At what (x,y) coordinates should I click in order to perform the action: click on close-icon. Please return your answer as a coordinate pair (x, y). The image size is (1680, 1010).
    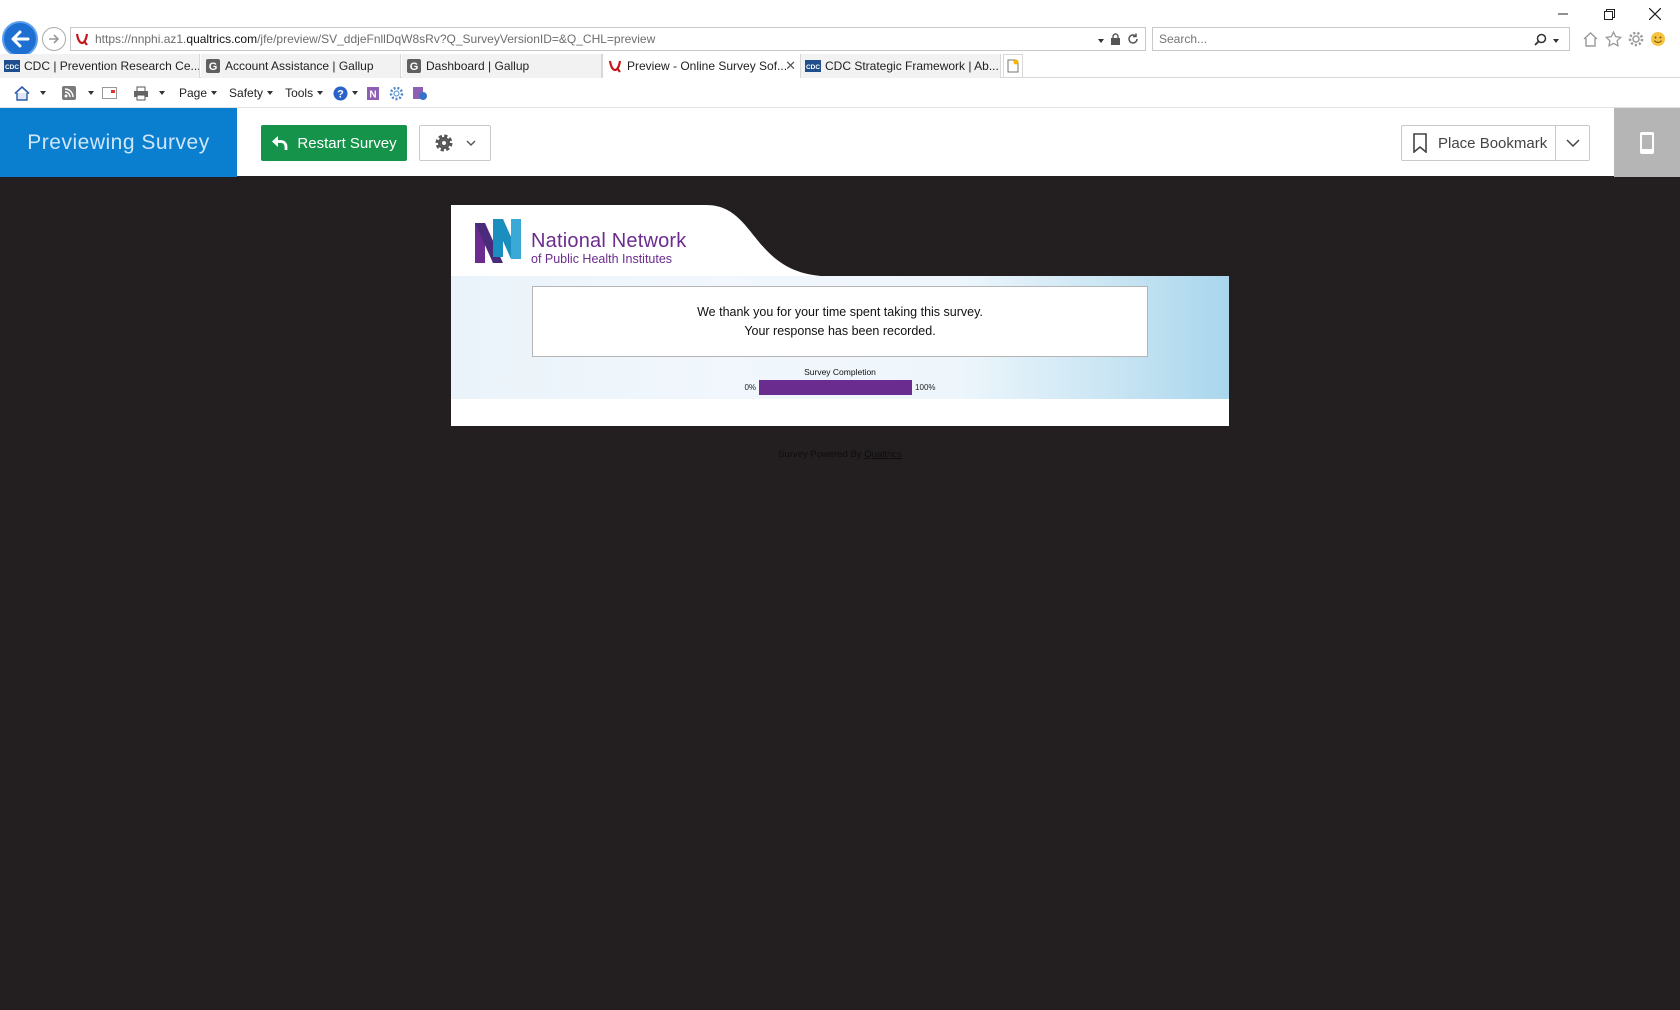
    Looking at the image, I should click on (1655, 14).